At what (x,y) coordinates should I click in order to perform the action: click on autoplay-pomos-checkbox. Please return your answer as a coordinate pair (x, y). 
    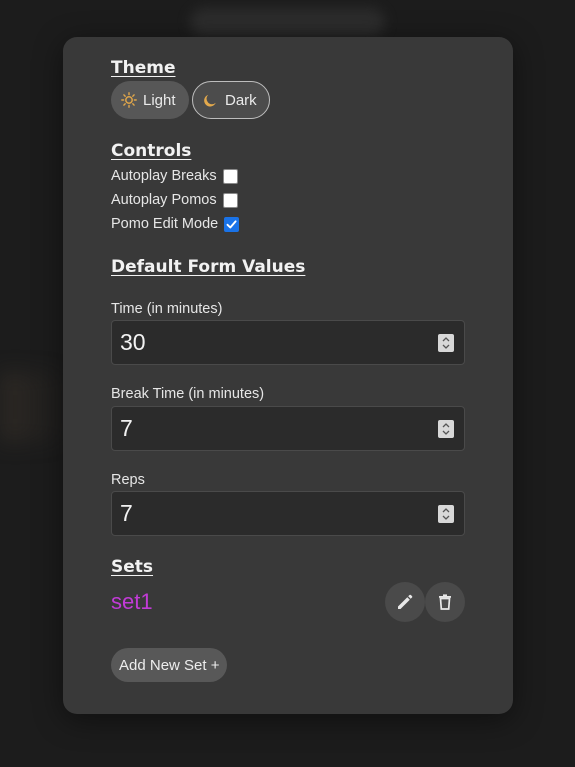
    Looking at the image, I should click on (230, 200).